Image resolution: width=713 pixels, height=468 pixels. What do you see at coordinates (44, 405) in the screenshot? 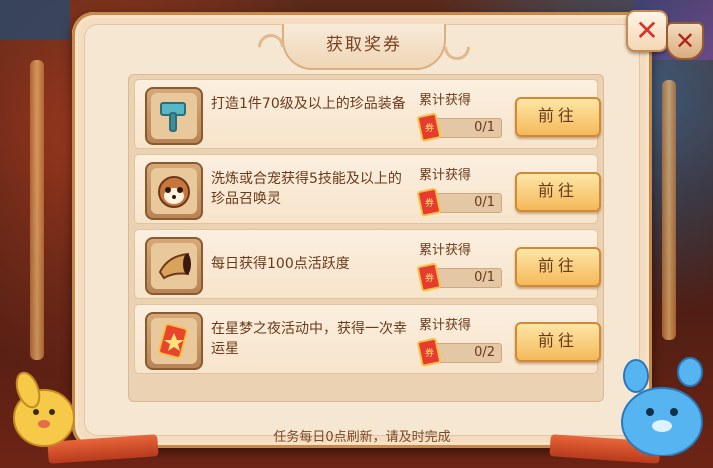
I see `yellow-mascot-icon` at bounding box center [44, 405].